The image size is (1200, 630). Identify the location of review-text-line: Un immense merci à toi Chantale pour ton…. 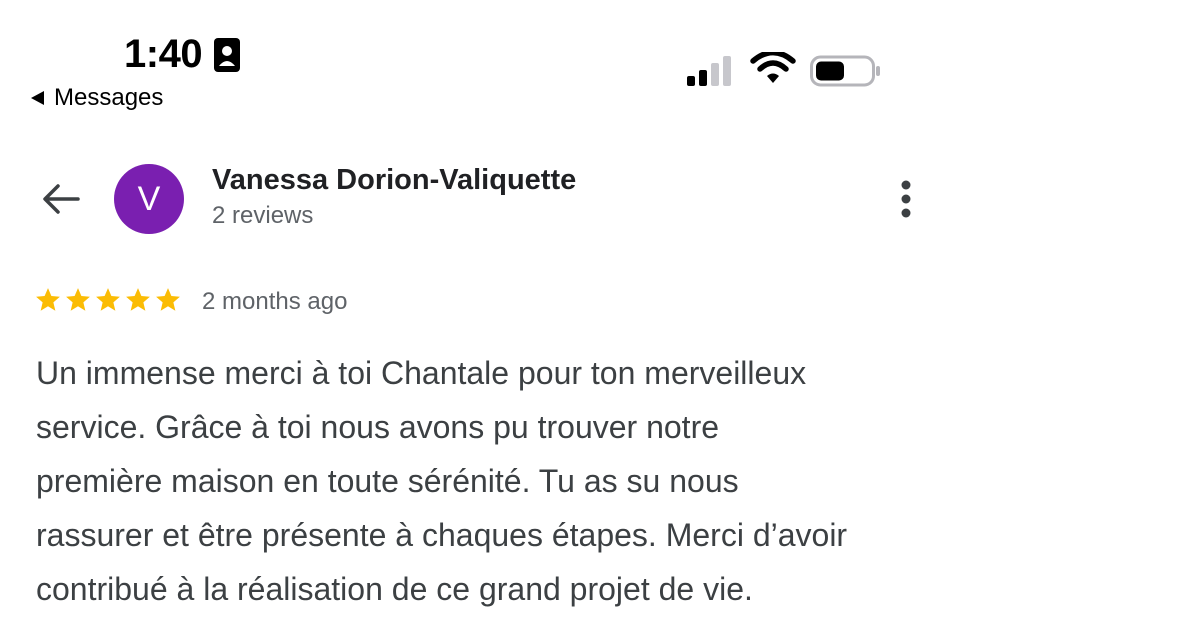
(421, 373).